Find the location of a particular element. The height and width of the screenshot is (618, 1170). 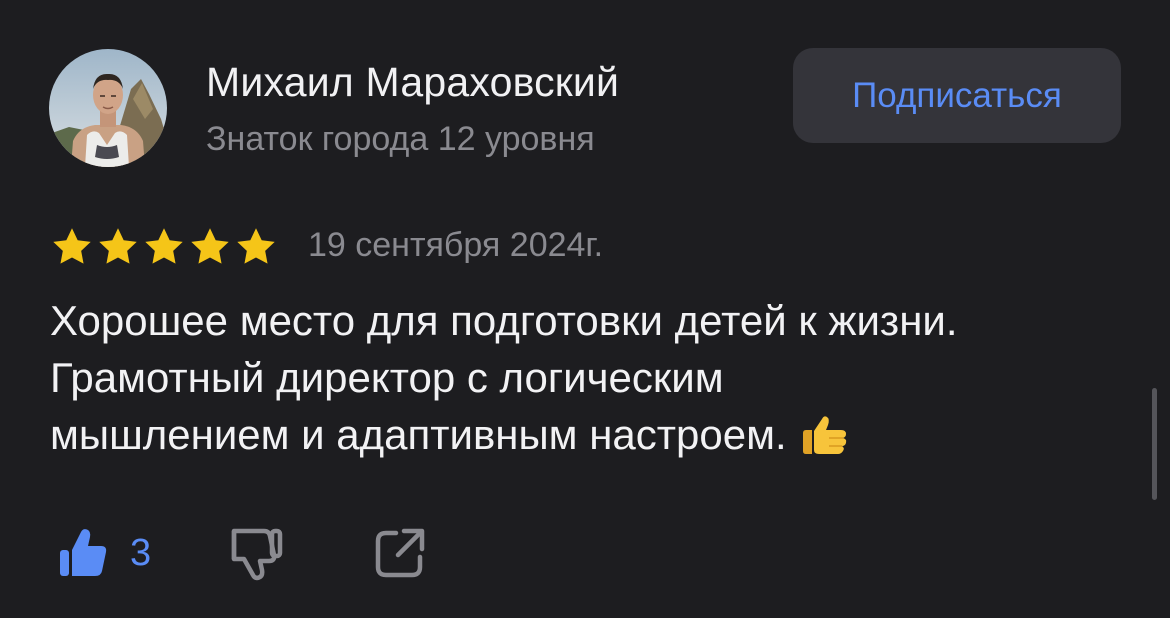

avatar-photo is located at coordinates (108, 108).